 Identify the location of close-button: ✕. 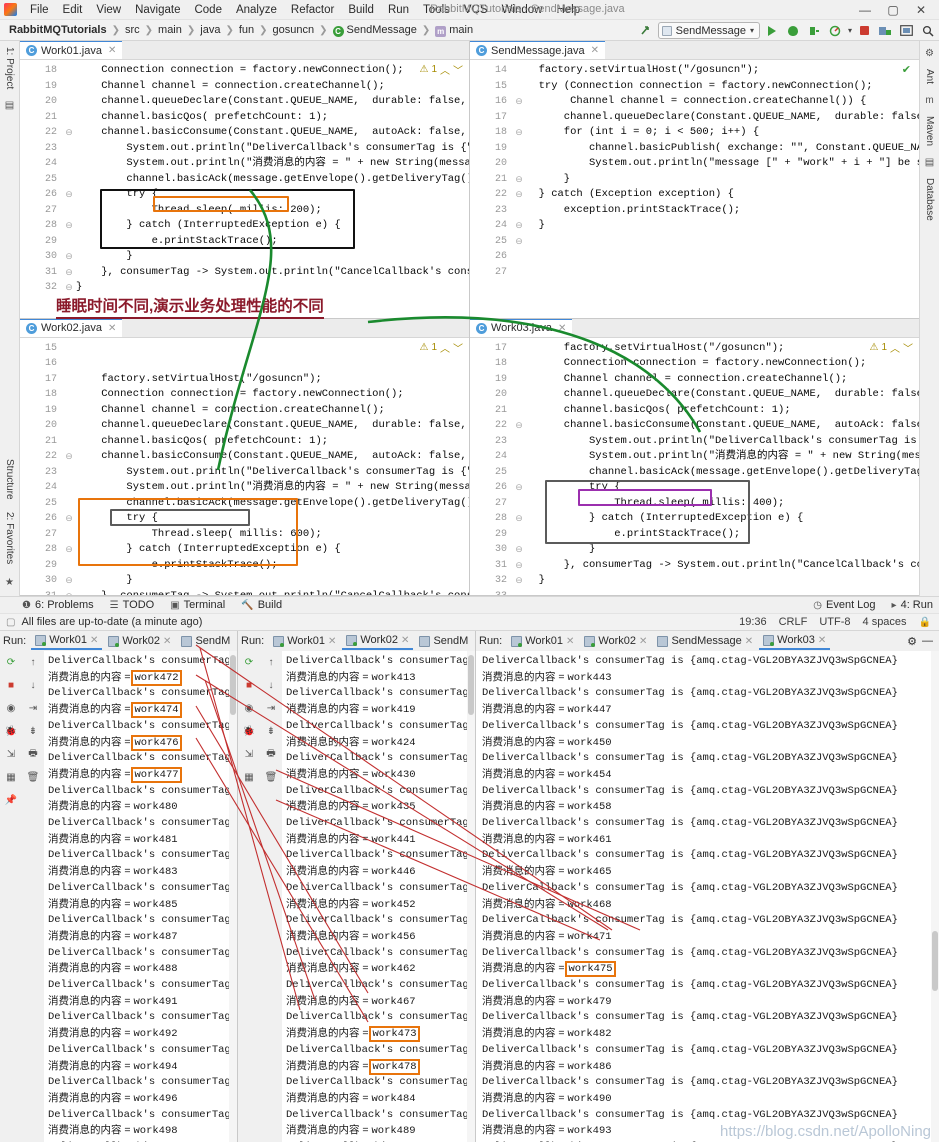
(921, 10).